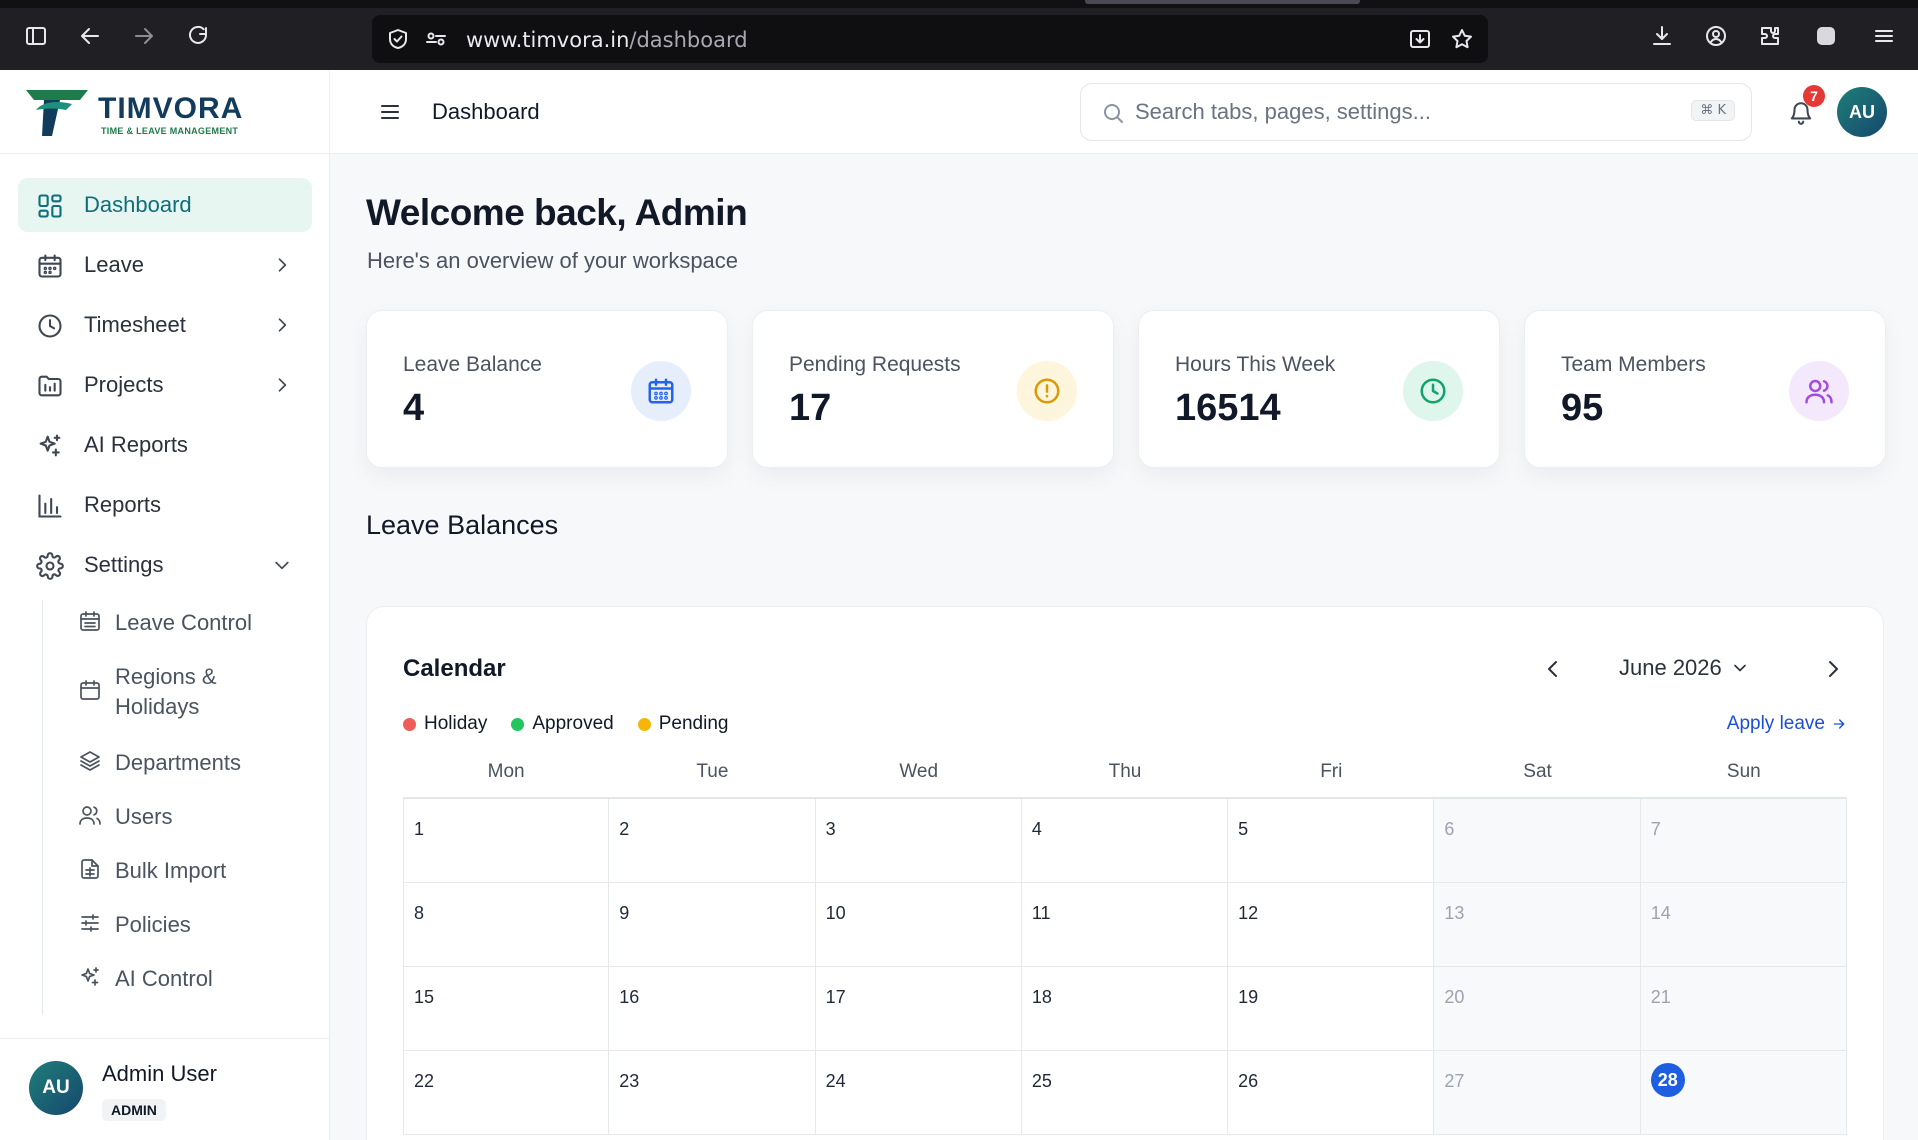  Describe the element at coordinates (506, 925) in the screenshot. I see `calendar-day-cell: 8` at that location.